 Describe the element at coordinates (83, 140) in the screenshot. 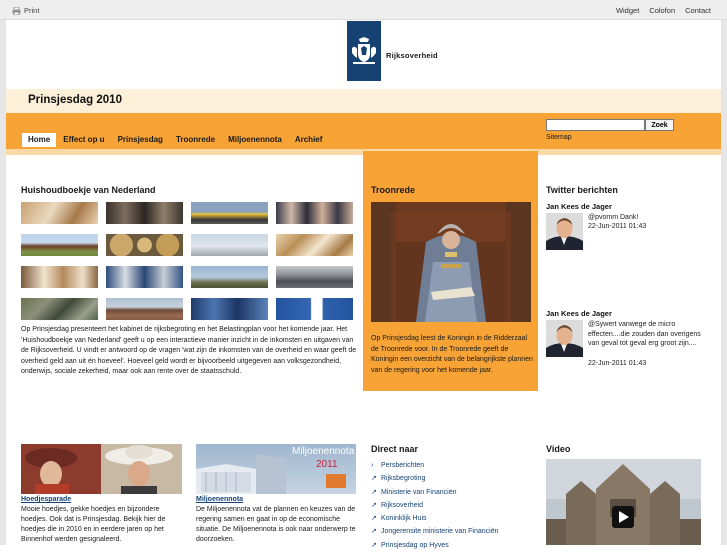

I see `nav-item-effect-op-u: Effect op u` at that location.